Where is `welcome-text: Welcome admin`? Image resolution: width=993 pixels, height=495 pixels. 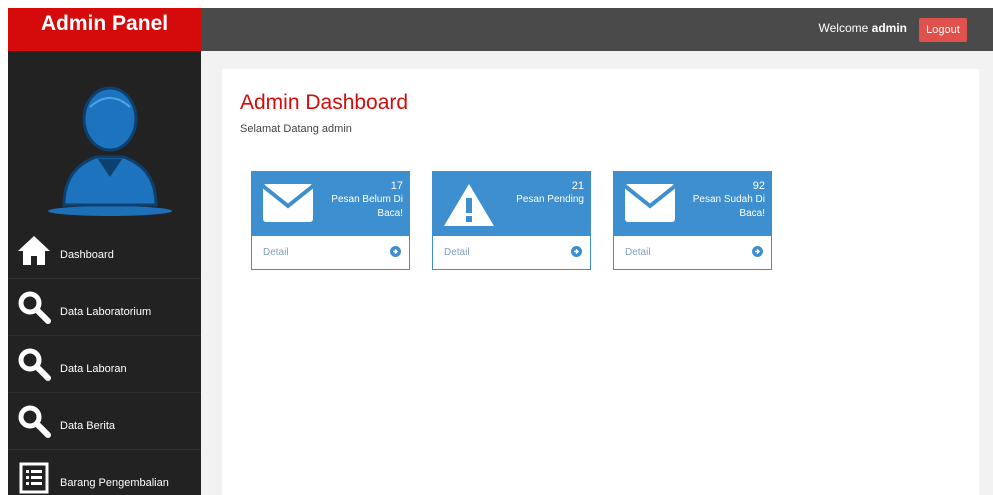 welcome-text: Welcome admin is located at coordinates (863, 28).